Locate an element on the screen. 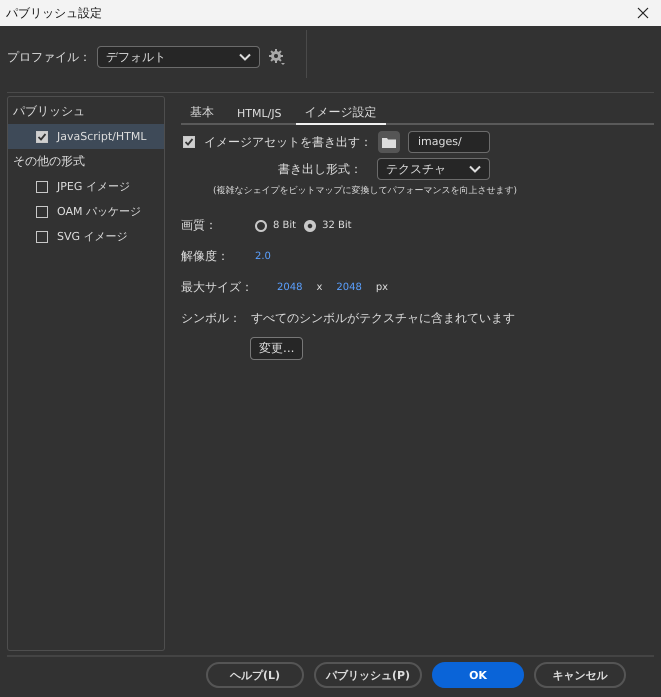 This screenshot has width=661, height=697. path-field: images/ is located at coordinates (449, 142).